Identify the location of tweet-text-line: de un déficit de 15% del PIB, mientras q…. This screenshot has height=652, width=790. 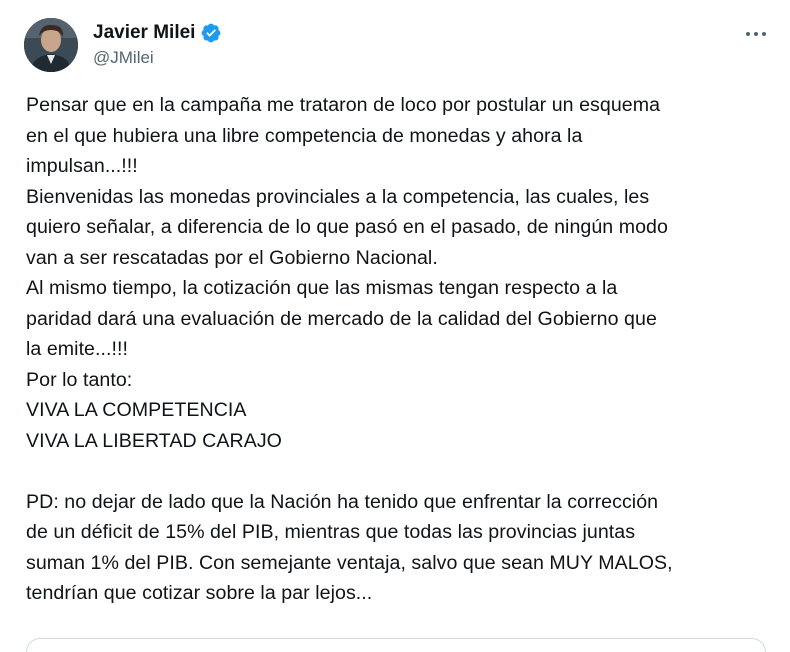
(331, 532).